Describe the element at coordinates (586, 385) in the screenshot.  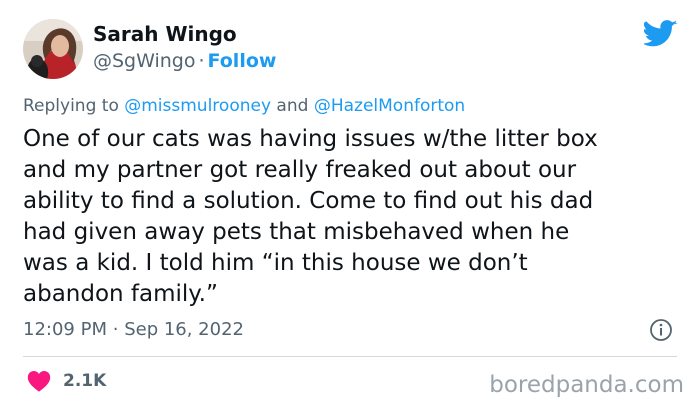
I see `watermark: boredpanda.com` at that location.